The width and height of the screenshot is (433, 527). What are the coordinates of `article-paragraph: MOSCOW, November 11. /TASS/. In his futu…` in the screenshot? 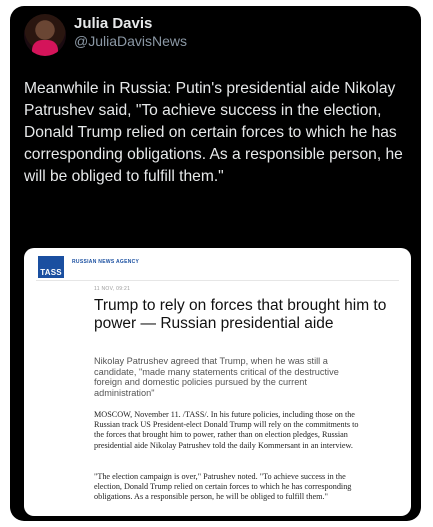 It's located at (226, 430).